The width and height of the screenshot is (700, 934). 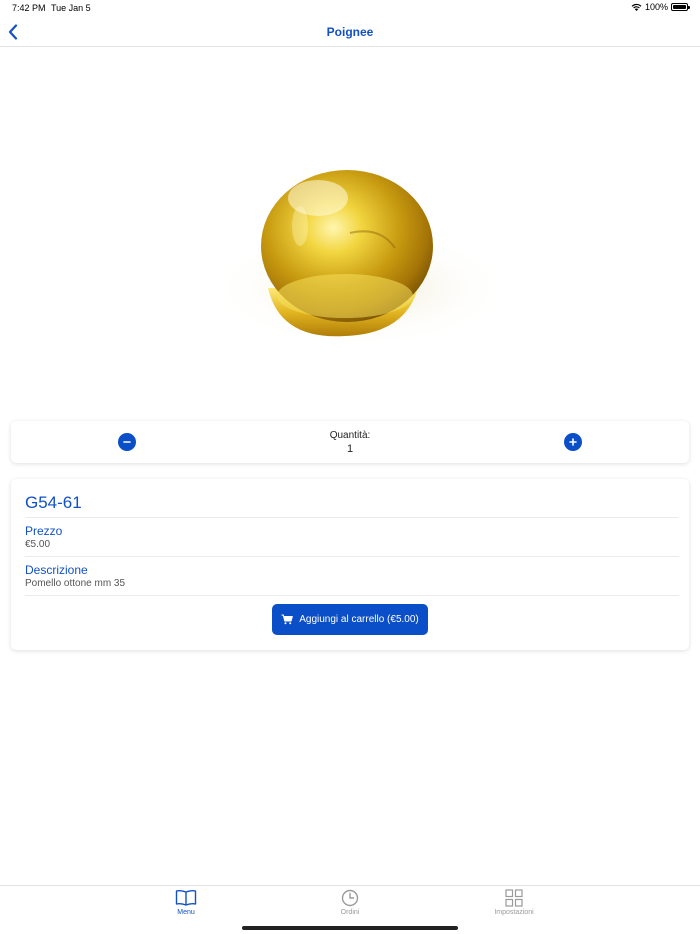 I want to click on page-title: Poignee, so click(x=350, y=32).